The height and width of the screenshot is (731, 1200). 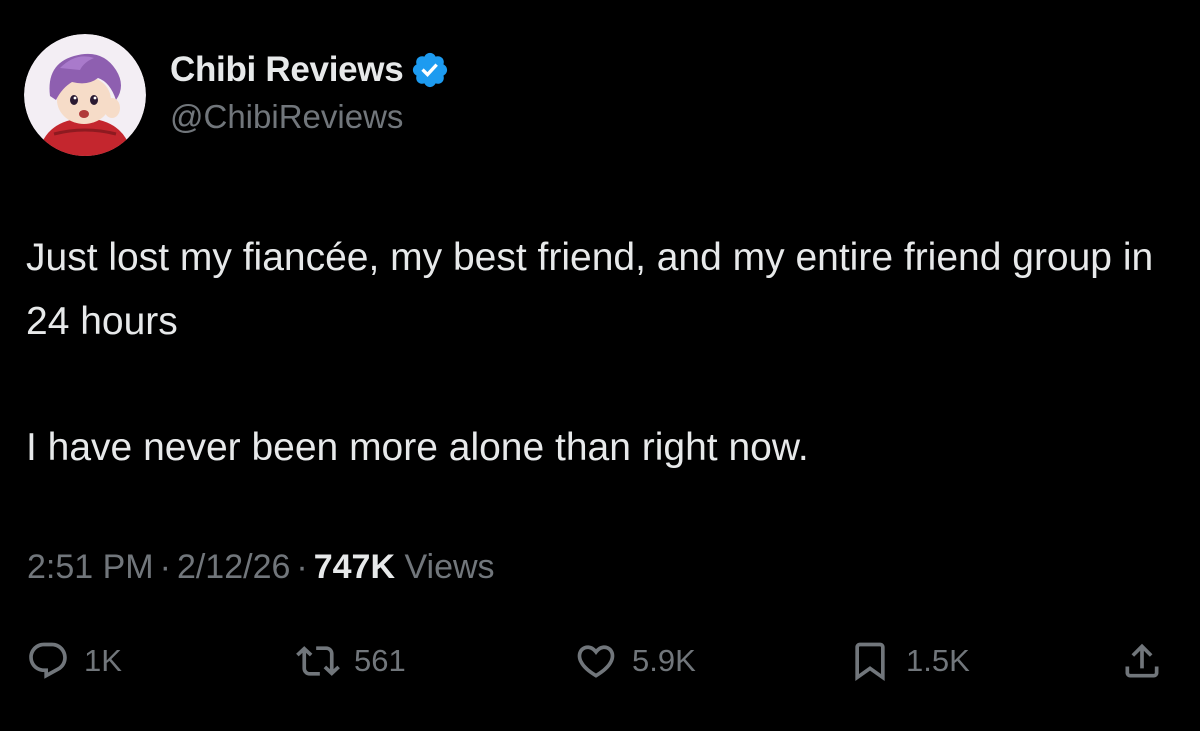 I want to click on retweet-button: 561, so click(x=351, y=661).